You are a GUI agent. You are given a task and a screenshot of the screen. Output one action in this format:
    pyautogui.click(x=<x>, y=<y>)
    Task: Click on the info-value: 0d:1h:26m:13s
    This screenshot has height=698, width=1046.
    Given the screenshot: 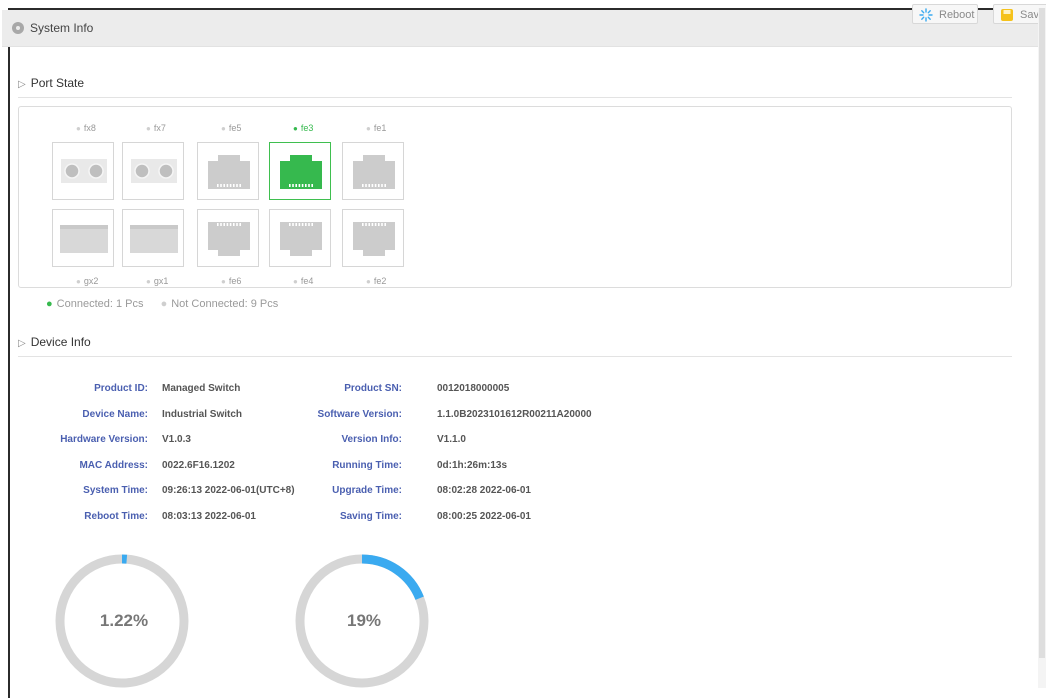 What is the action you would take?
    pyautogui.click(x=472, y=465)
    